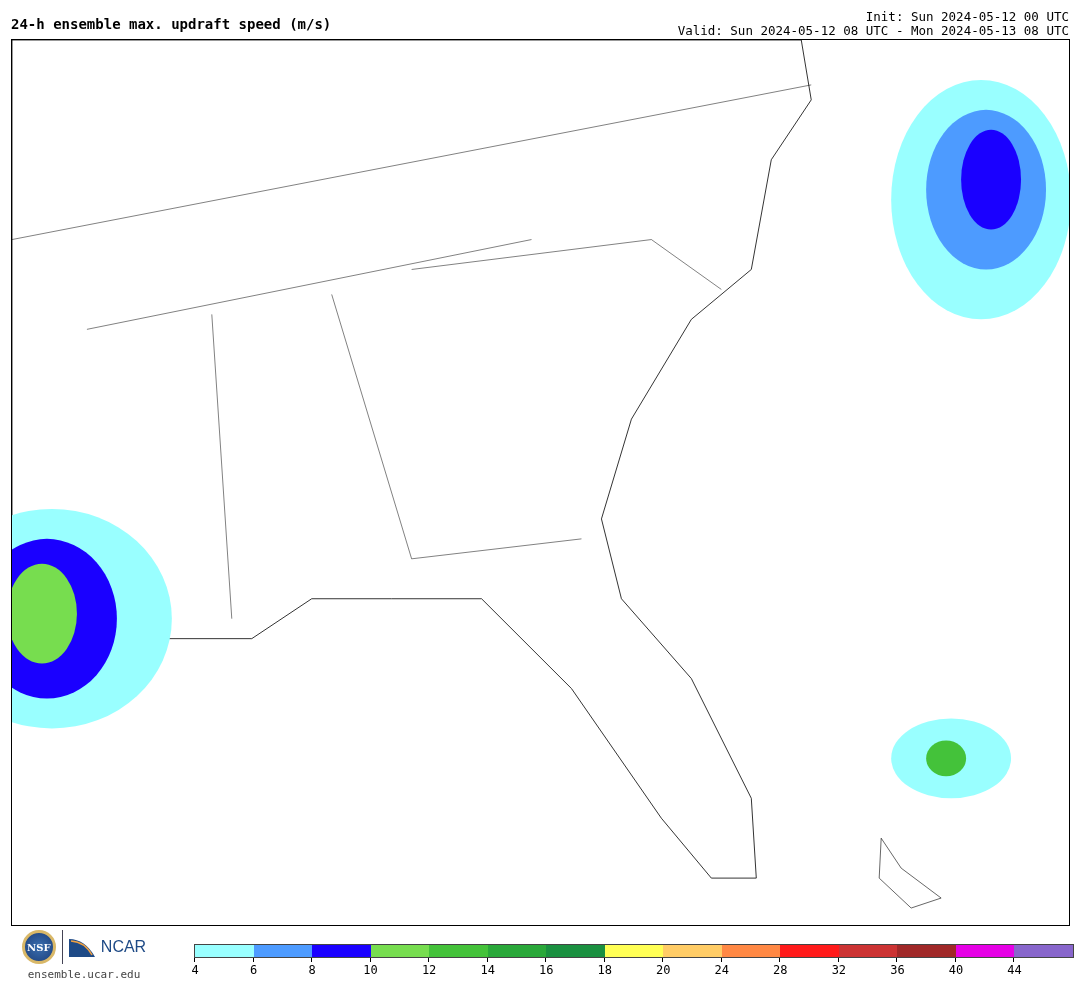 This screenshot has height=988, width=1080. Describe the element at coordinates (195, 970) in the screenshot. I see `scale-label: 4` at that location.